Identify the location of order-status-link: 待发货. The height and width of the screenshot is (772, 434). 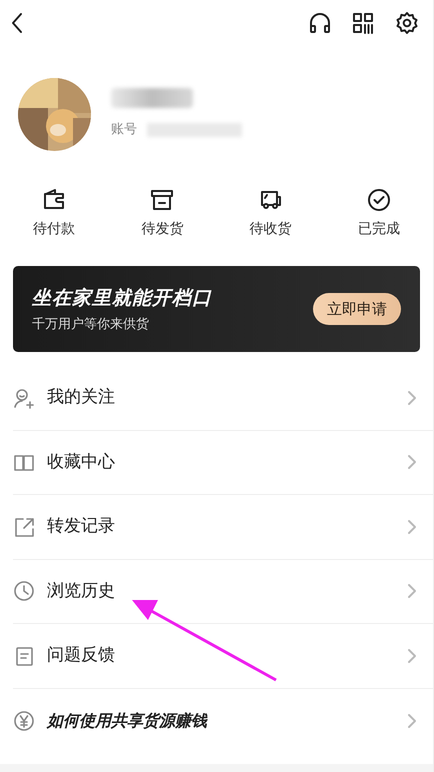
(162, 229).